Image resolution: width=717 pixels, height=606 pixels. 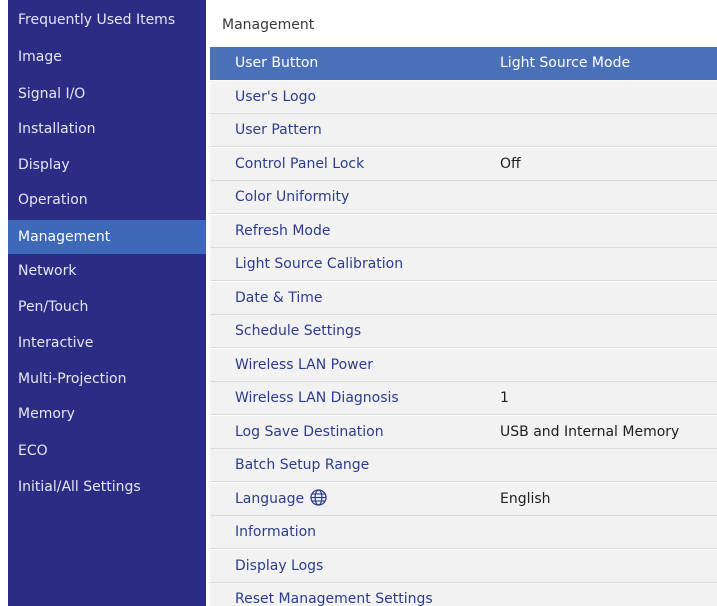 I want to click on row-label: Date & Time, so click(x=279, y=298).